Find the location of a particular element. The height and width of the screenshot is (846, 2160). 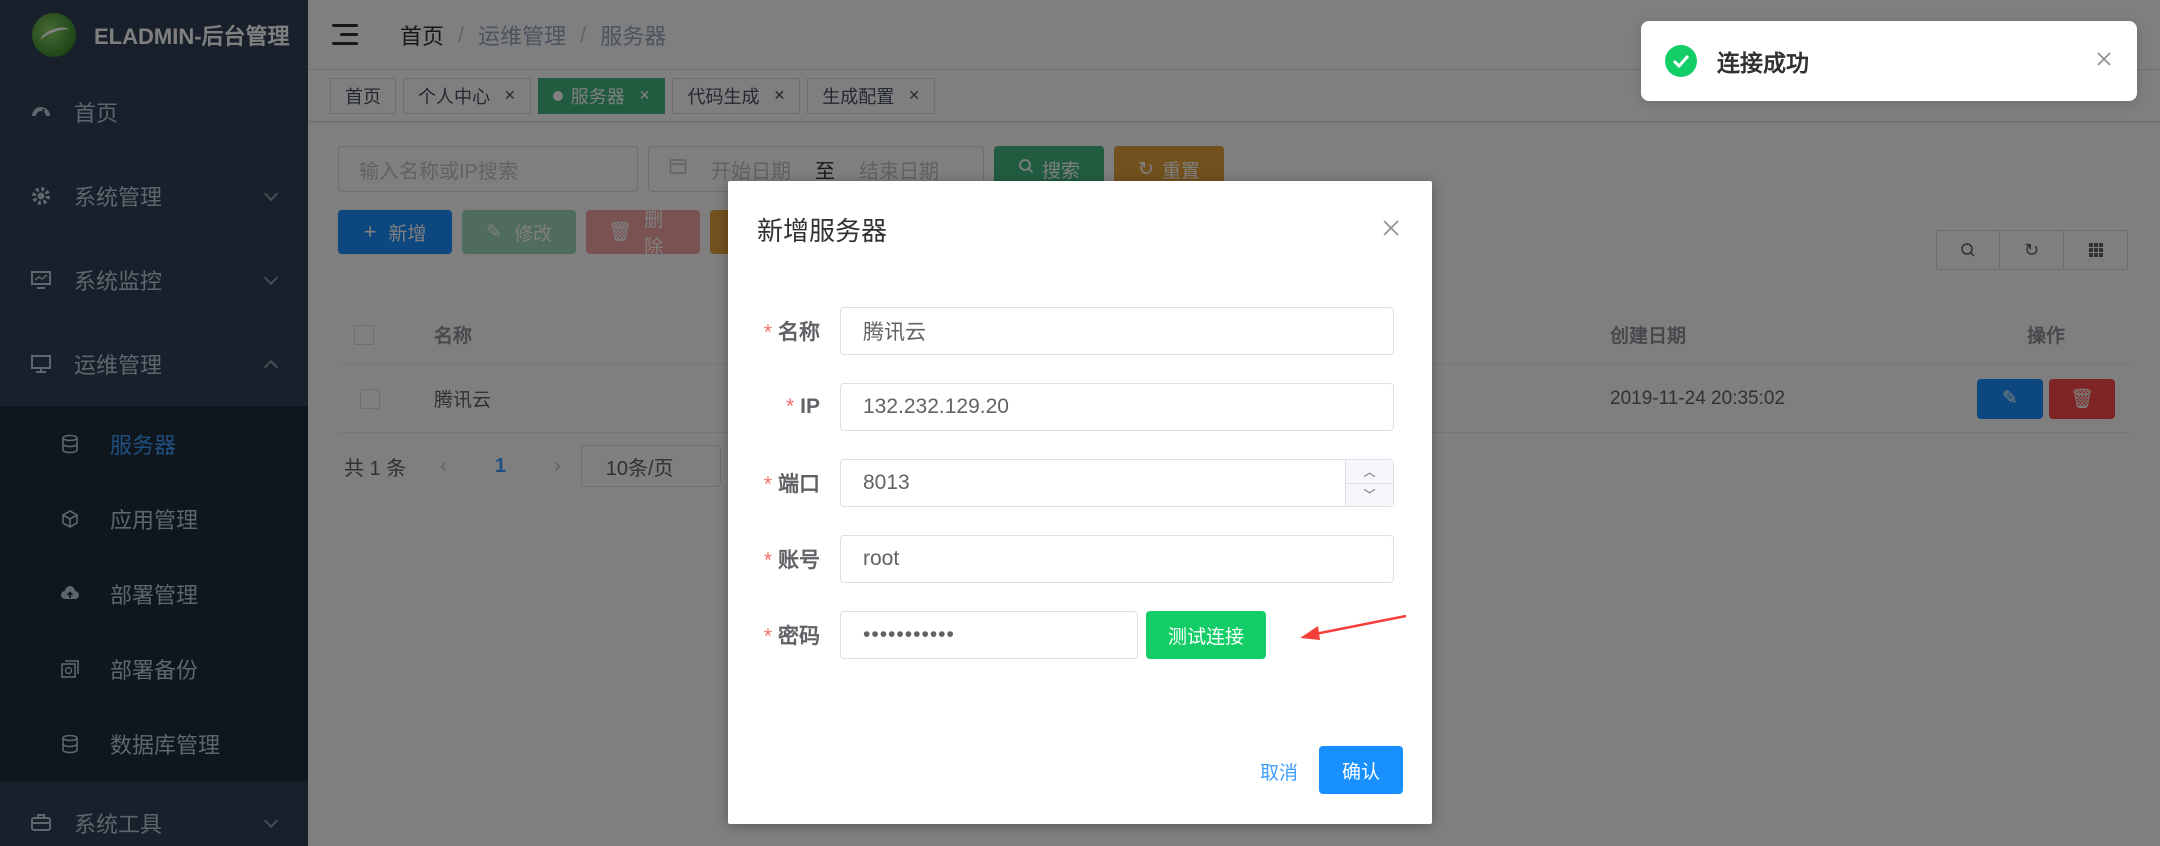

form-label: * 端口 is located at coordinates (791, 484).